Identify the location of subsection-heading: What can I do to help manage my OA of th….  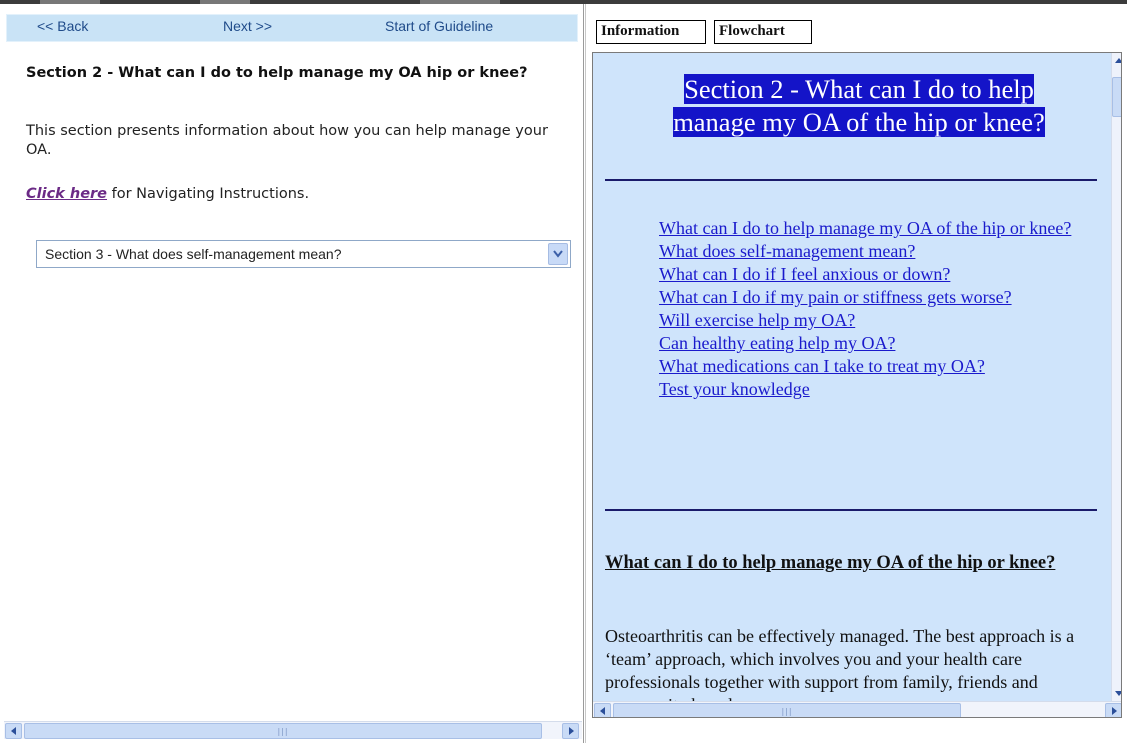
(830, 563).